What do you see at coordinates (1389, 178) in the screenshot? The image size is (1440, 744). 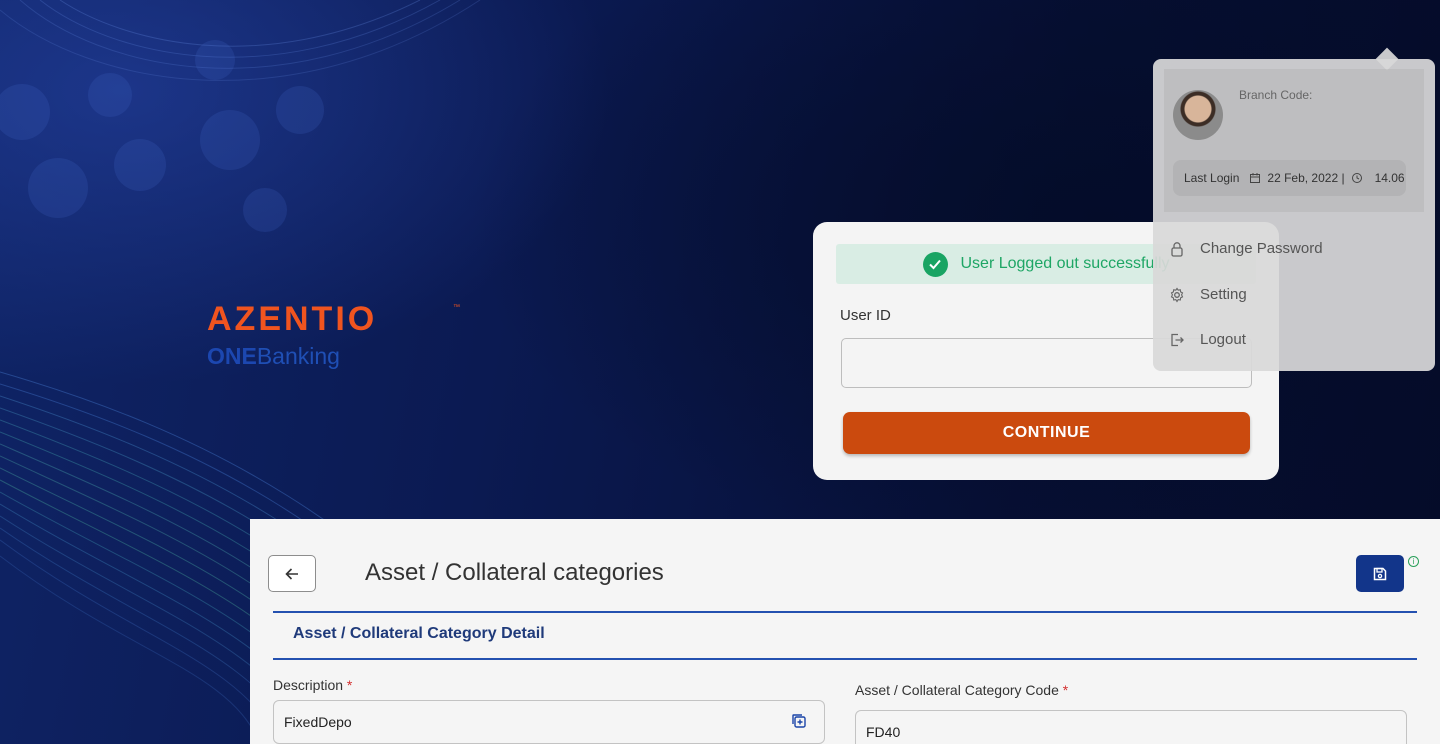 I see `last-login-time: 14.06` at bounding box center [1389, 178].